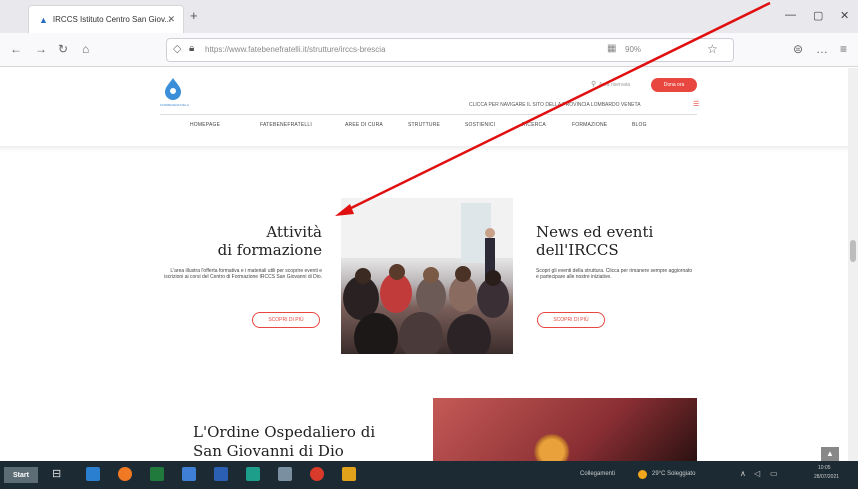 This screenshot has width=858, height=489. What do you see at coordinates (595, 232) in the screenshot?
I see `news-title-line1: News ed eventi` at bounding box center [595, 232].